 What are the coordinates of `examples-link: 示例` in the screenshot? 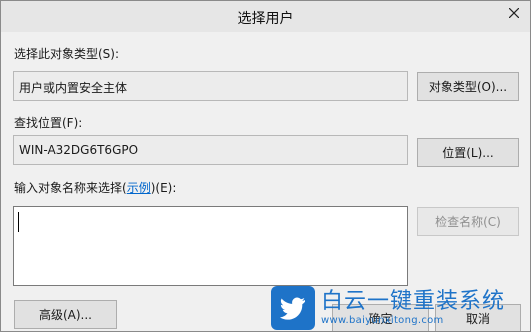 It's located at (139, 188).